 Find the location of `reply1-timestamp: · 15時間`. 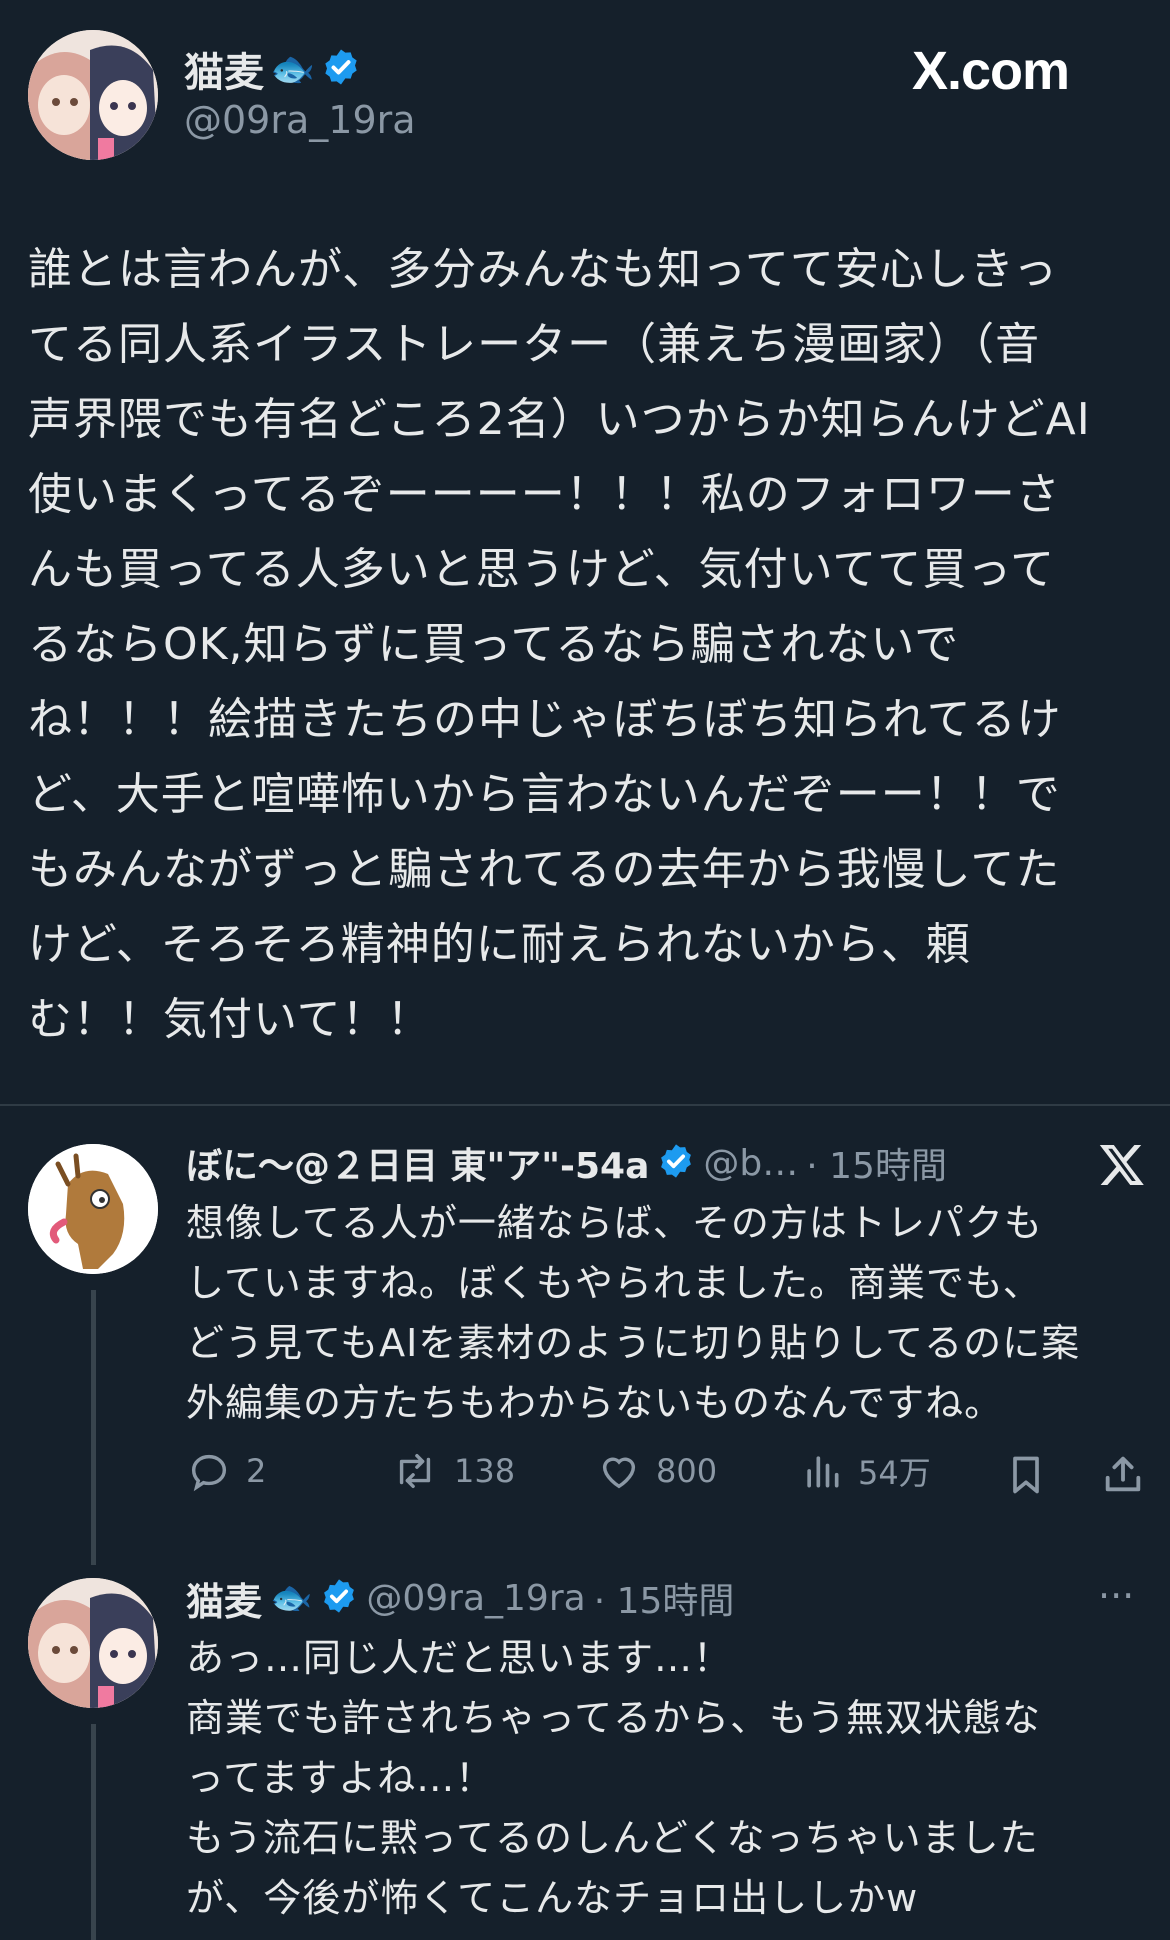

reply1-timestamp: · 15時間 is located at coordinates (876, 1163).